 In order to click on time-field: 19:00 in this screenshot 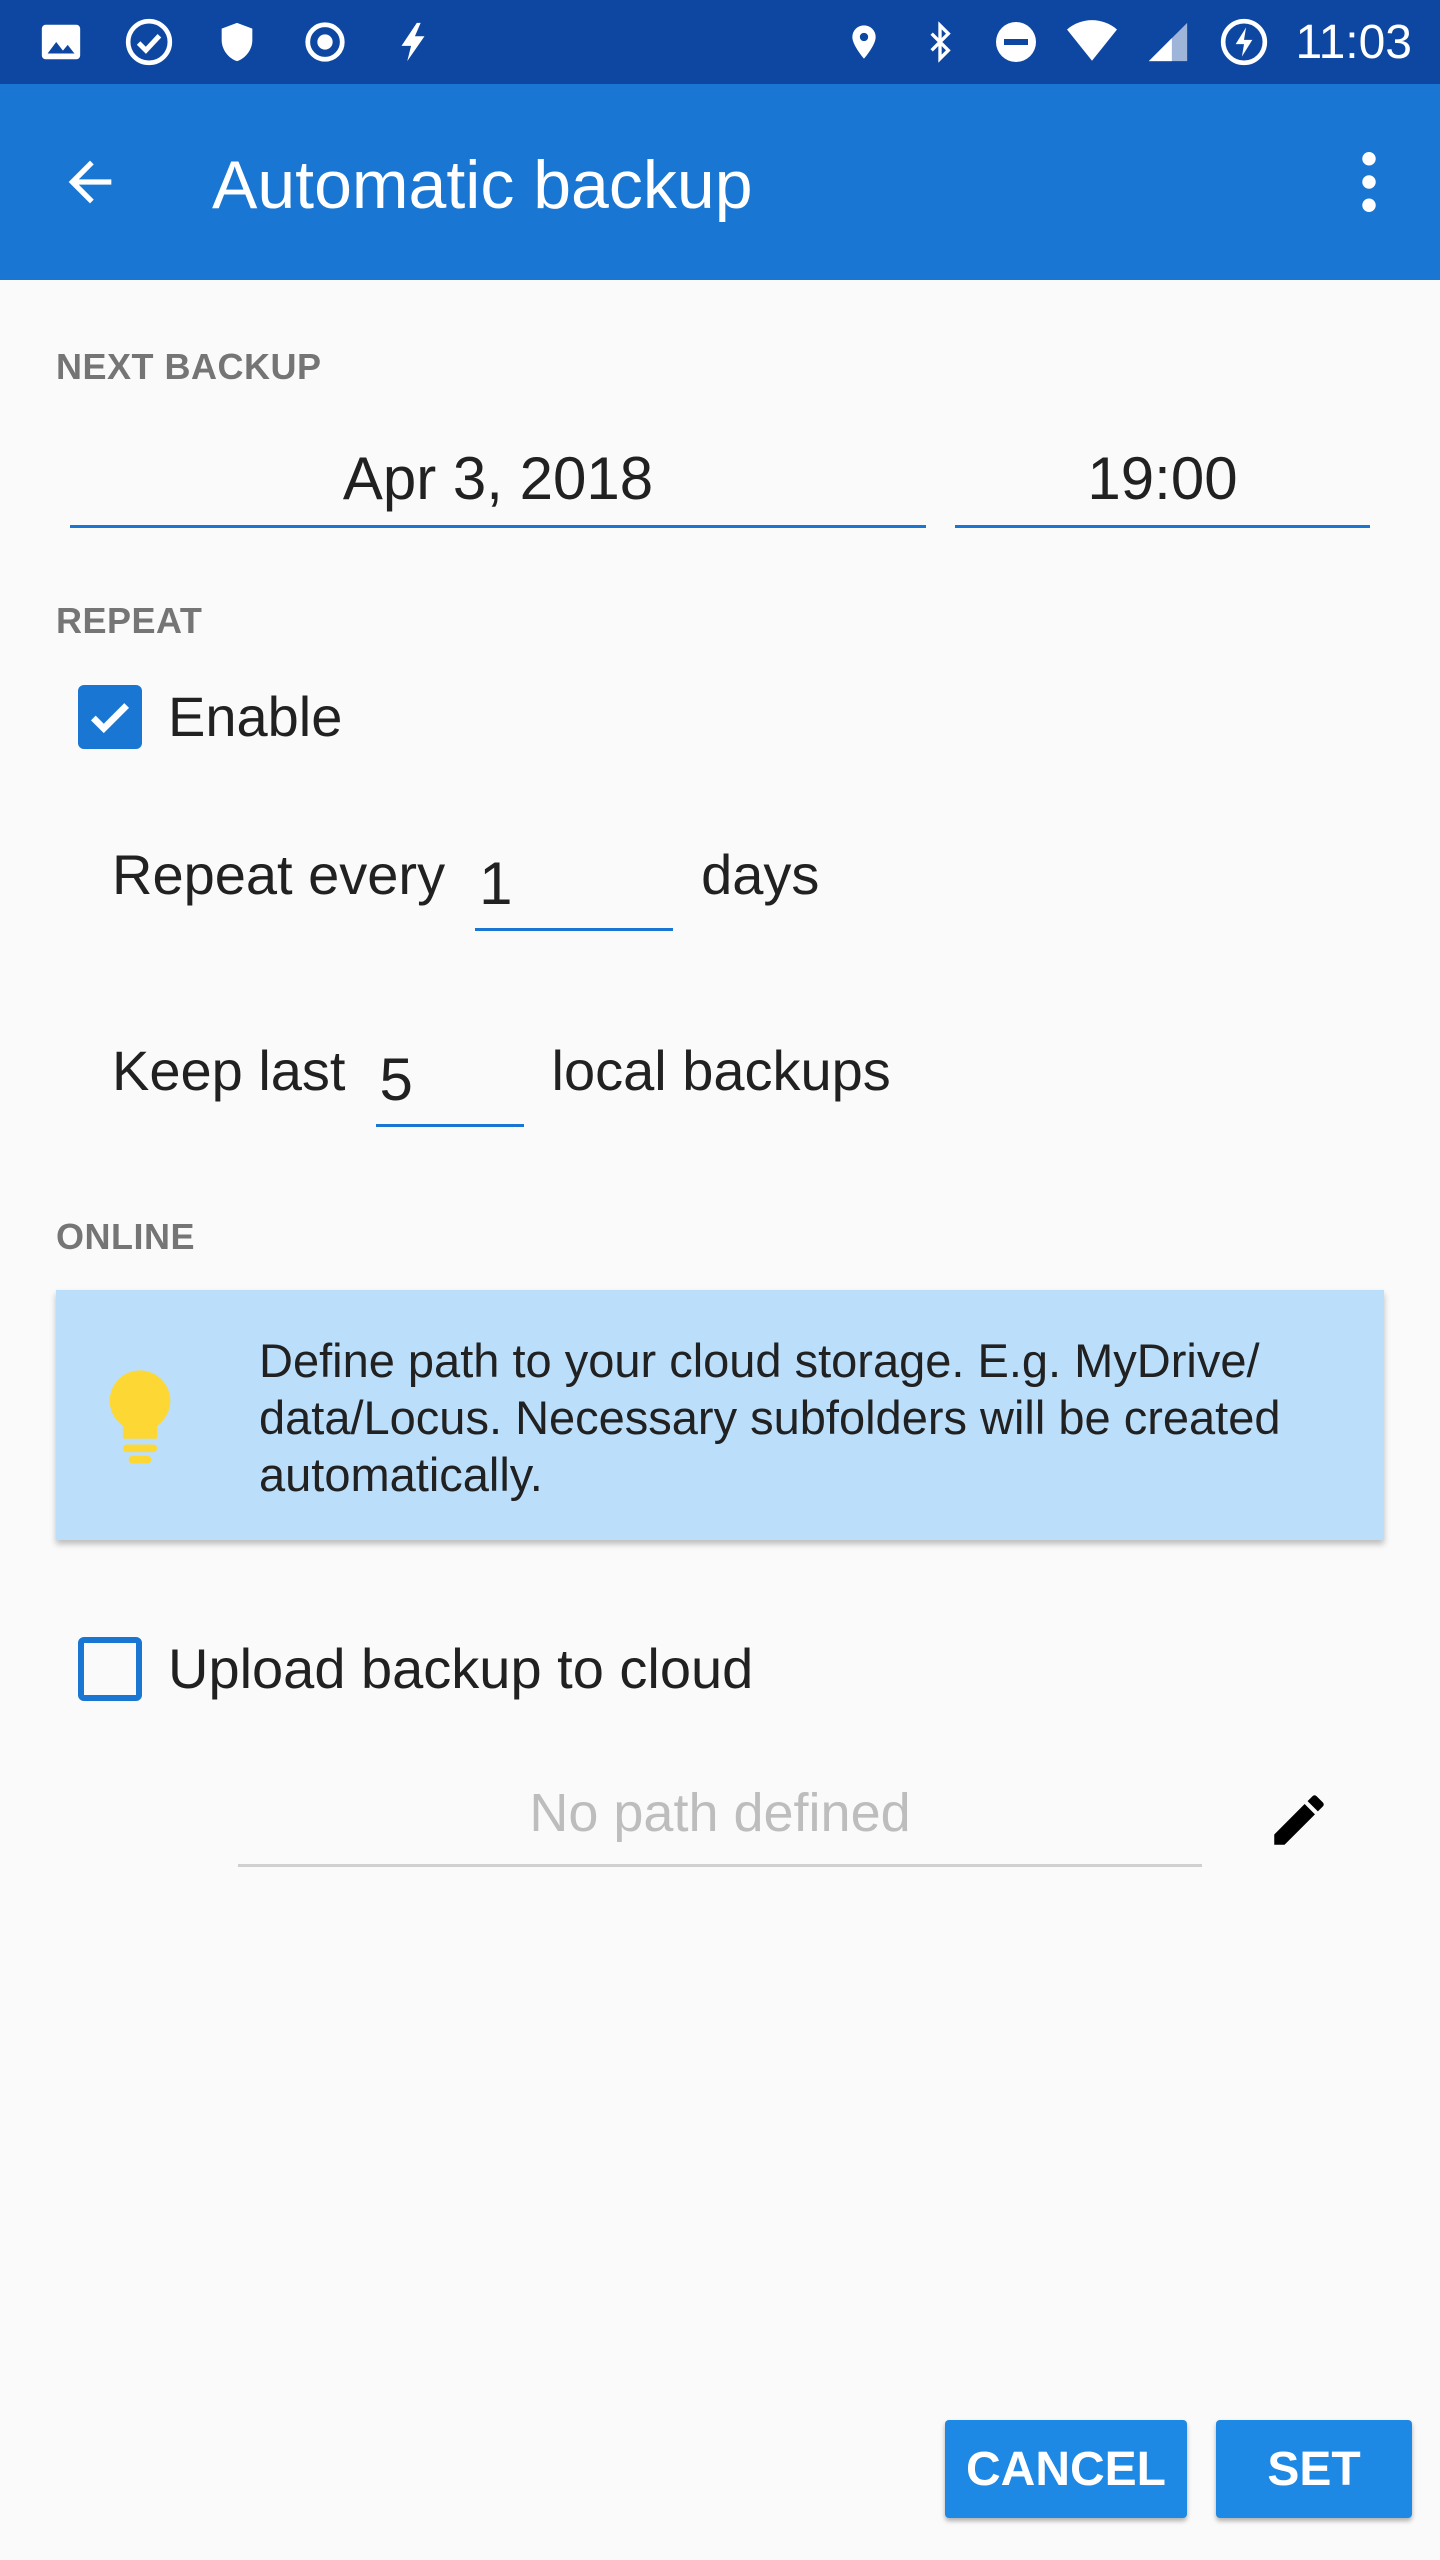, I will do `click(1162, 486)`.